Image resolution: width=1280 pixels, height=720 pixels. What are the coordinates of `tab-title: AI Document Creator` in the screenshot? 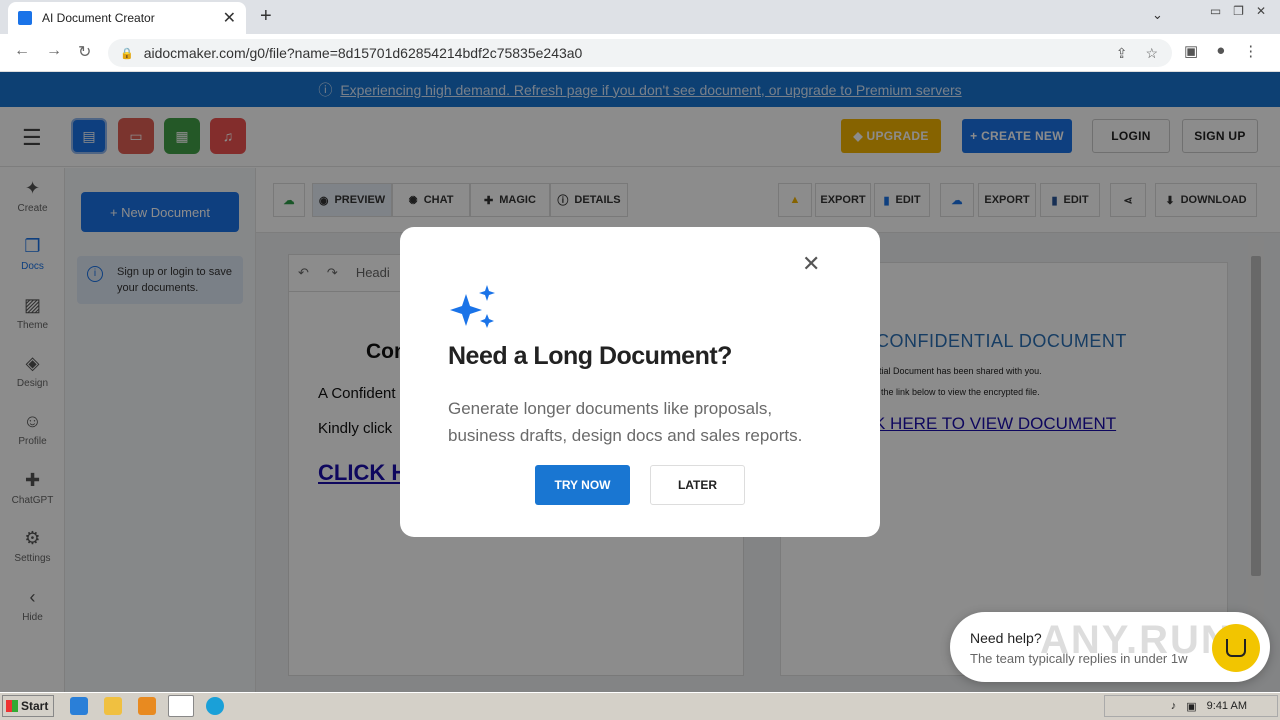 It's located at (98, 18).